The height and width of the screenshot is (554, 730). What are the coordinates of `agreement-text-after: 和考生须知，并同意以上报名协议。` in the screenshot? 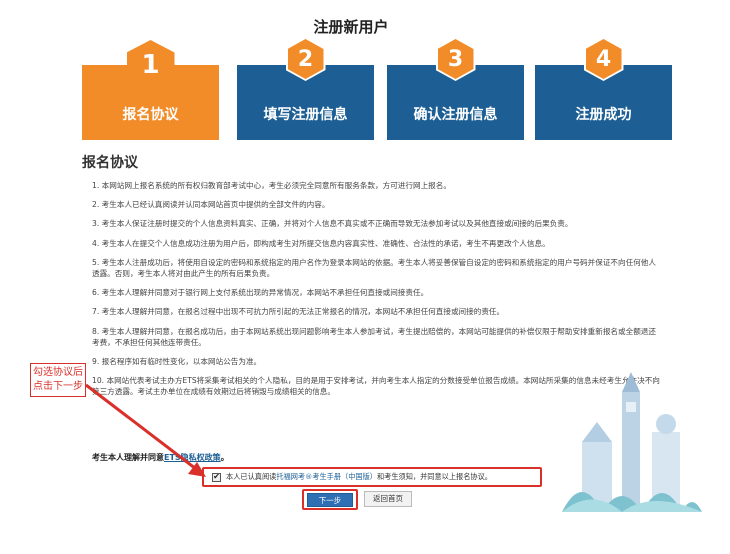 It's located at (434, 476).